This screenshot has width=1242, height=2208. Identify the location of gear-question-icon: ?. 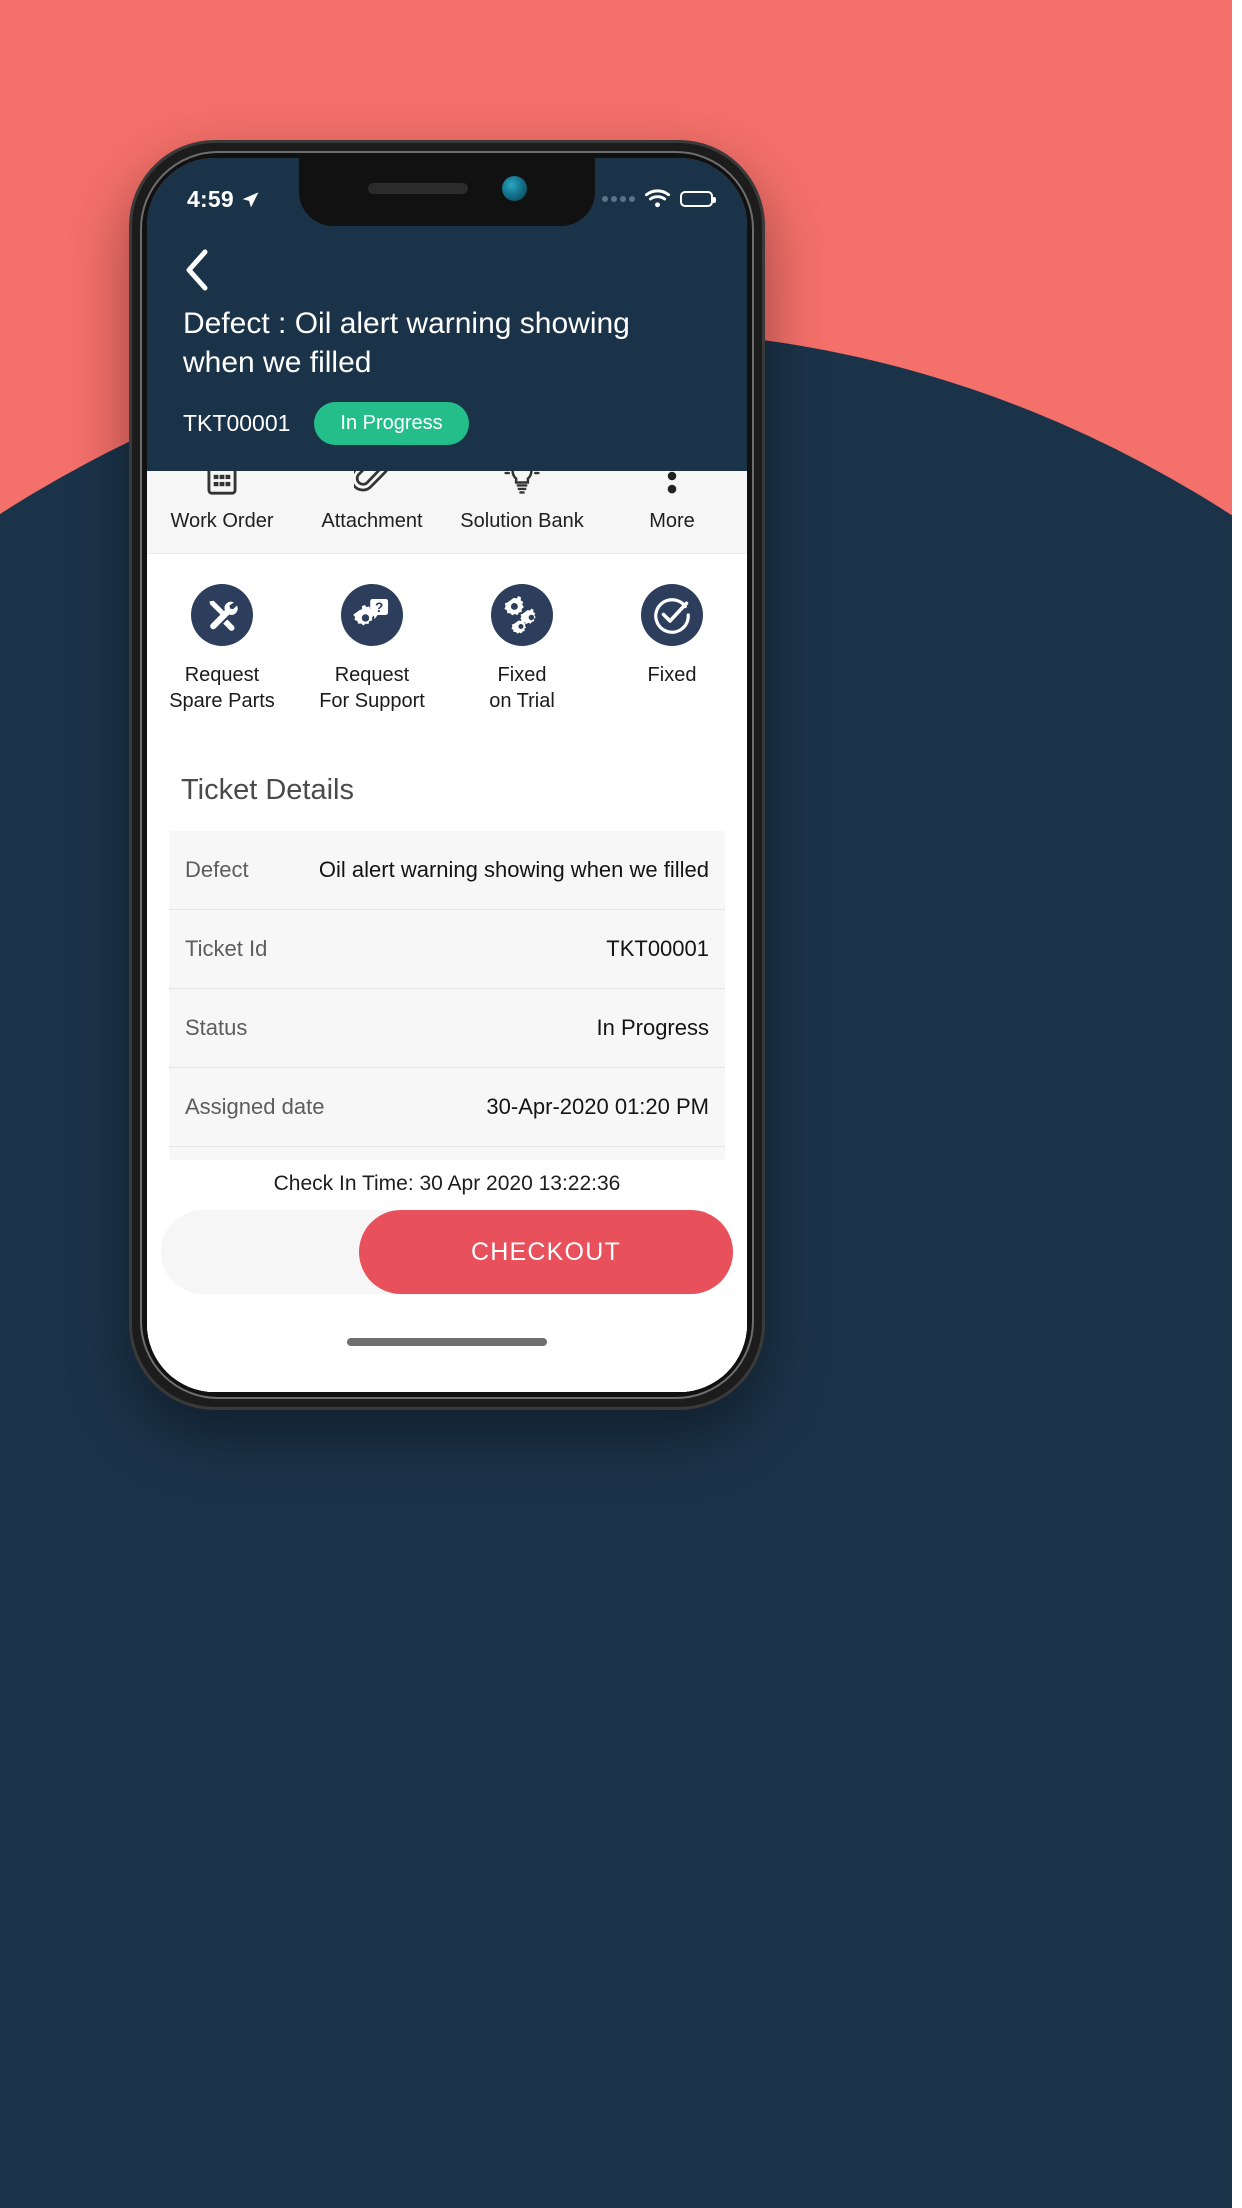
(372, 615).